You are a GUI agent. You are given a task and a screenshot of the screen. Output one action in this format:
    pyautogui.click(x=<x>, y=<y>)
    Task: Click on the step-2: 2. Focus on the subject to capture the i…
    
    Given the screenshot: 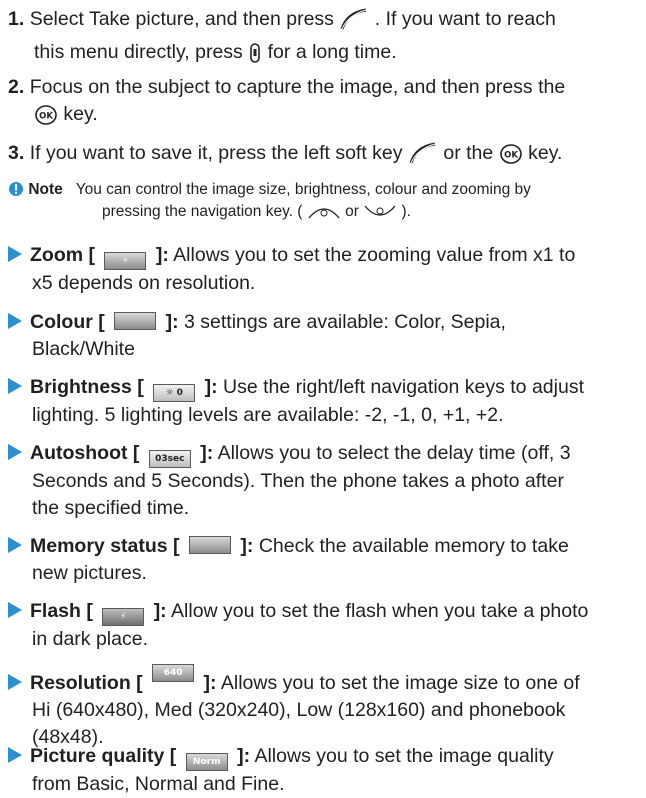 What is the action you would take?
    pyautogui.click(x=324, y=104)
    